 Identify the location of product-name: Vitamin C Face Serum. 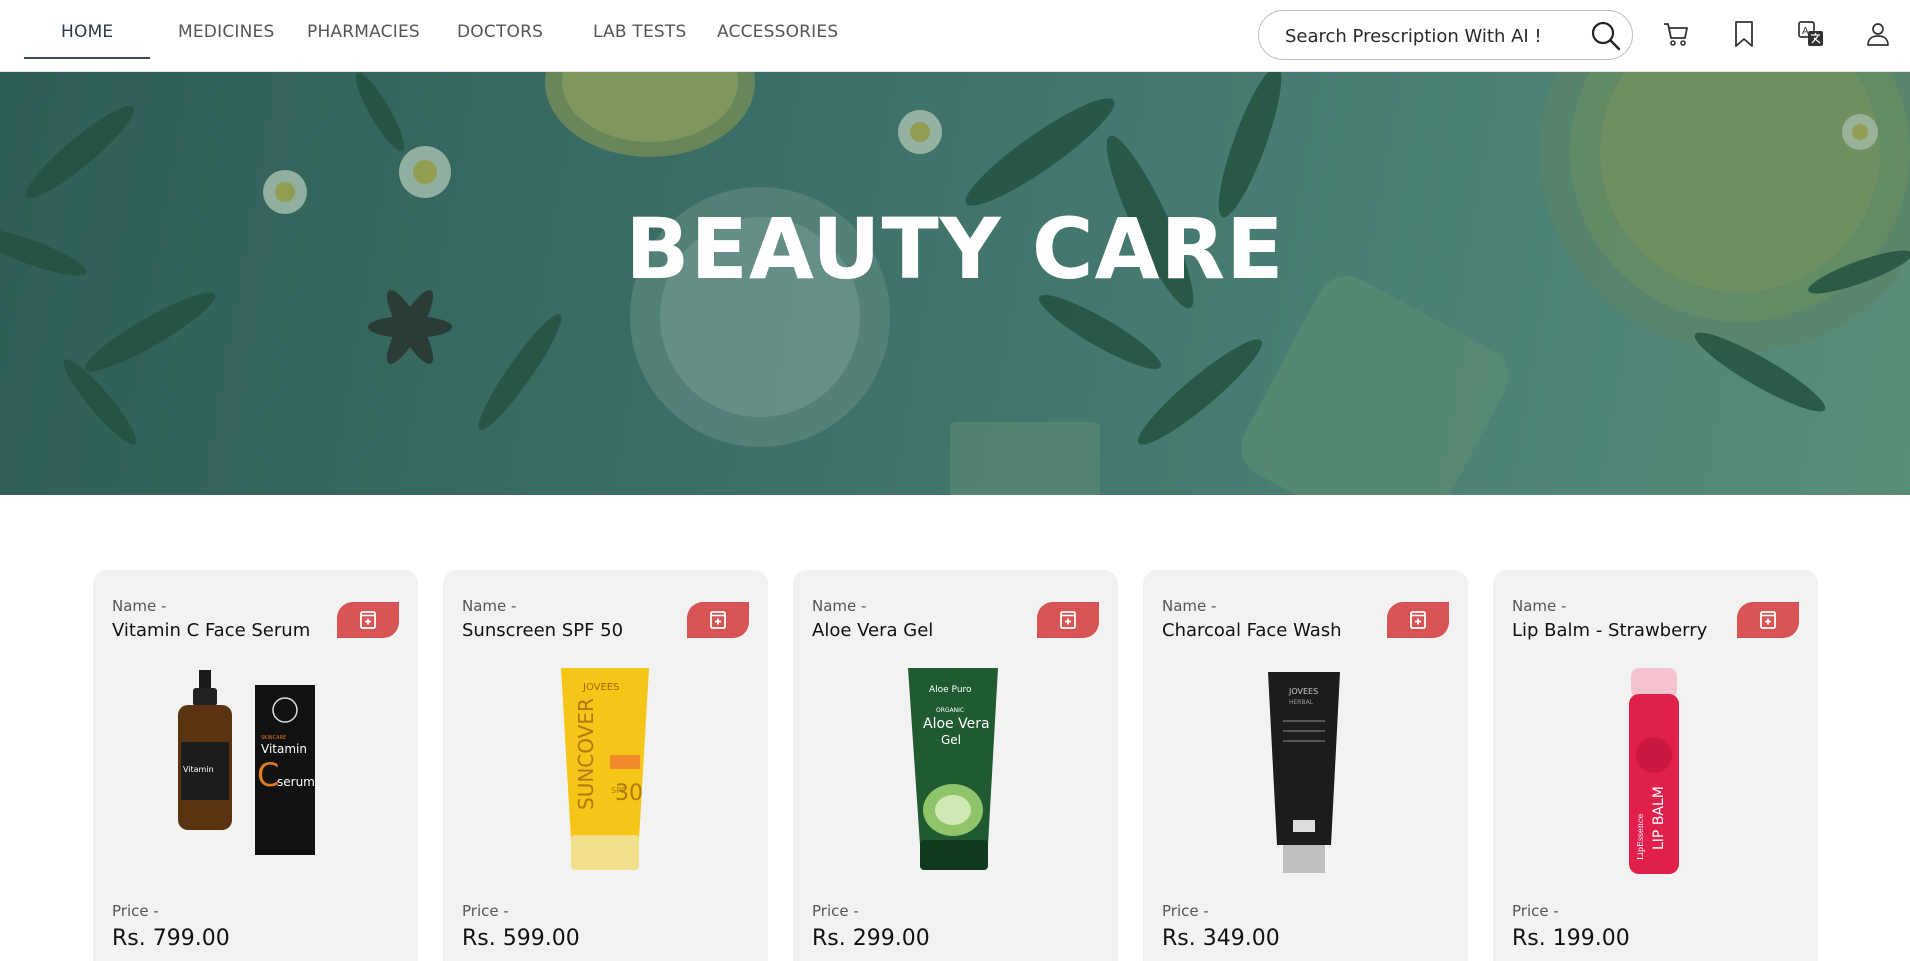
(211, 630).